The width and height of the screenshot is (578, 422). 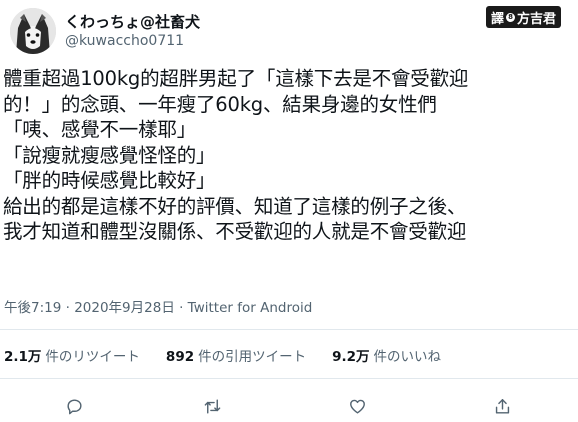 What do you see at coordinates (109, 180) in the screenshot?
I see `tweet-line: 「胖的時候感覺比較好」` at bounding box center [109, 180].